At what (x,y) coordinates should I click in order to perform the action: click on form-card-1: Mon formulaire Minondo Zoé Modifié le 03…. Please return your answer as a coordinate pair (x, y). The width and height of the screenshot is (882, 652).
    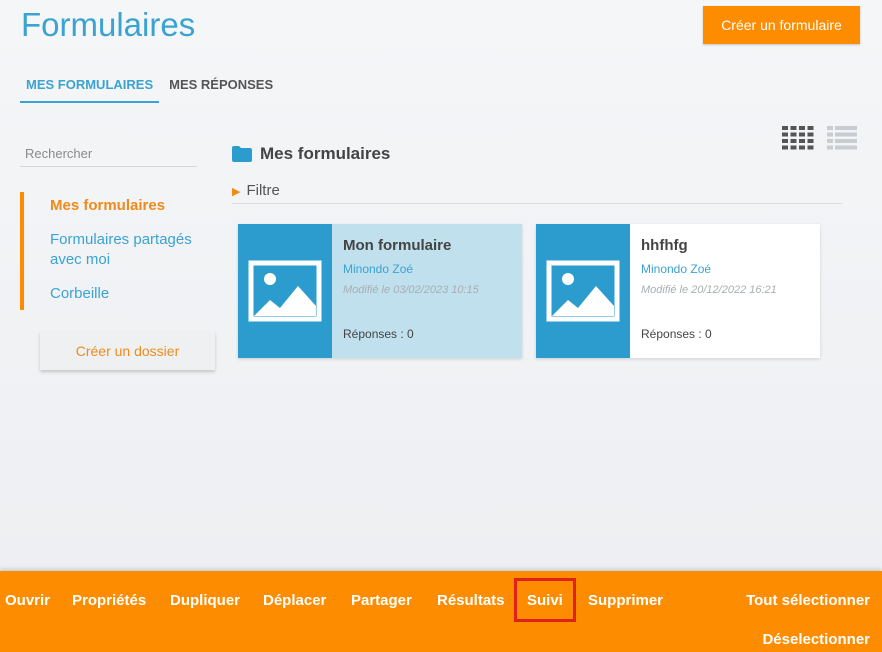
    Looking at the image, I should click on (380, 291).